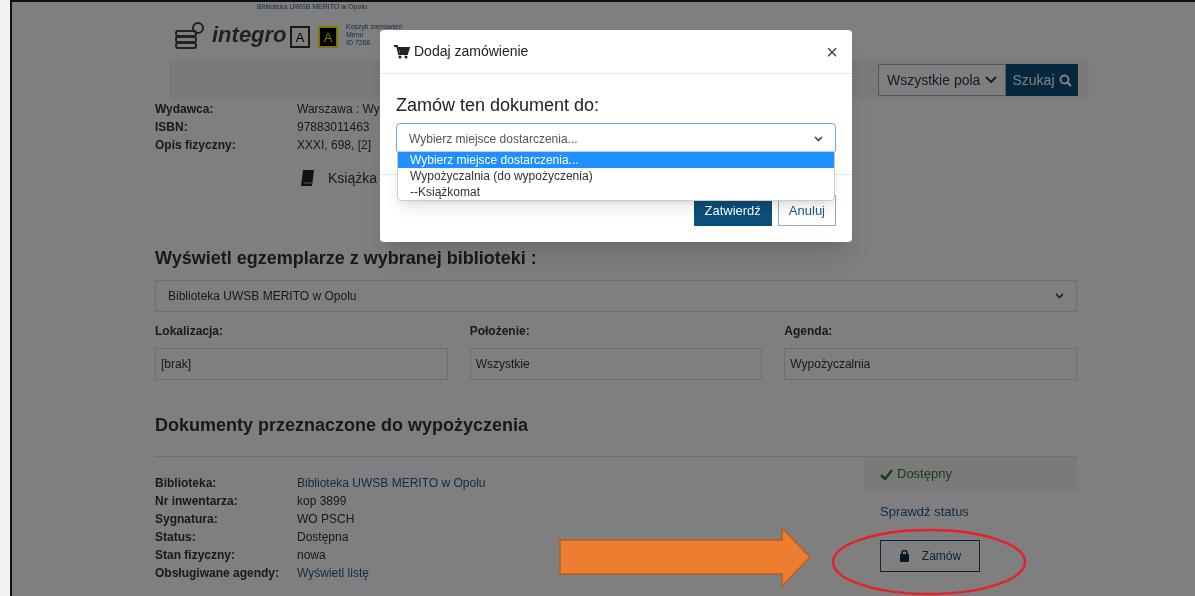 Image resolution: width=1195 pixels, height=596 pixels. Describe the element at coordinates (333, 127) in the screenshot. I see `detail-value: 97883011463` at that location.